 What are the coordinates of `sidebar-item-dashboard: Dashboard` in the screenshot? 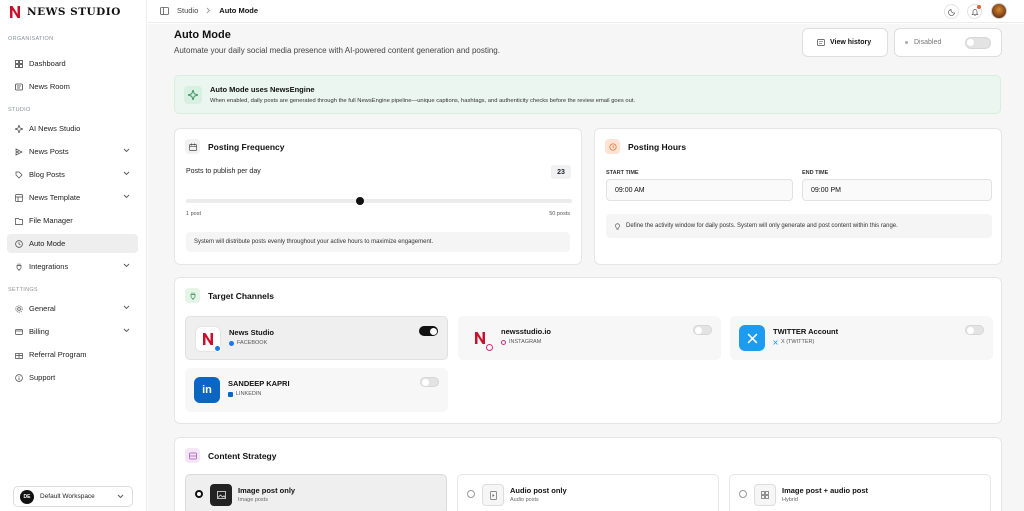 It's located at (72, 63).